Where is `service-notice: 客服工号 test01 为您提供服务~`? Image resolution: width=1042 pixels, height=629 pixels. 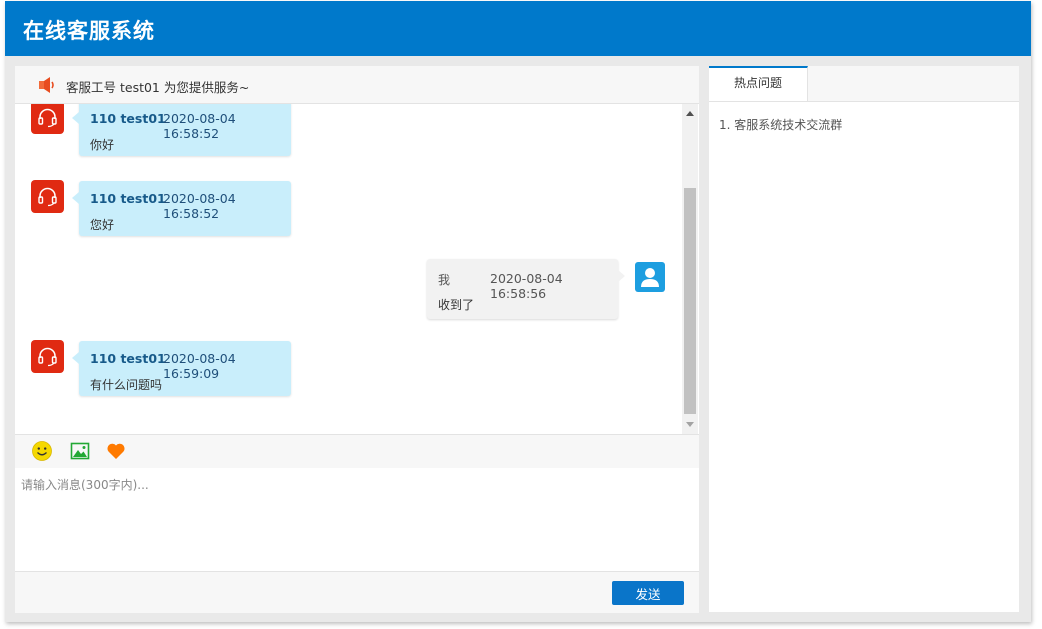
service-notice: 客服工号 test01 为您提供服务~ is located at coordinates (357, 85).